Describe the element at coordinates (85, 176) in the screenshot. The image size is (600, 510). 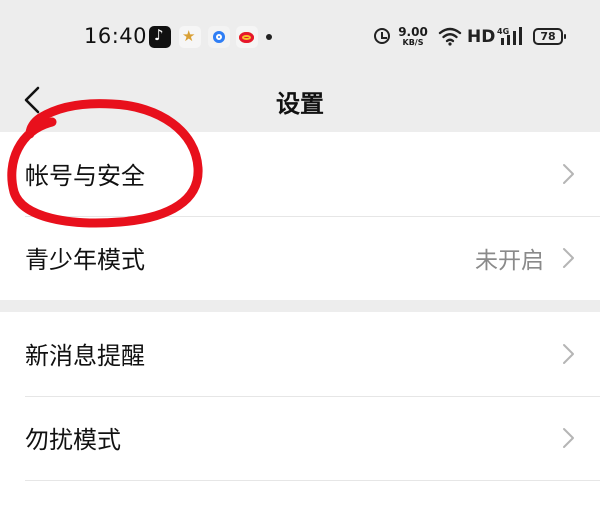
I see `settings-item-label: 帐号与安全` at that location.